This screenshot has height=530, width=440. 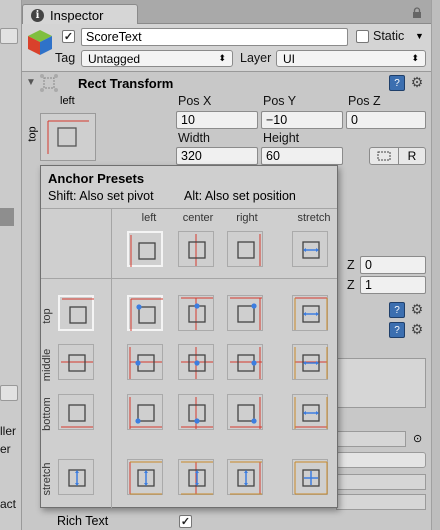 I want to click on raw-edit-button: R, so click(x=412, y=156).